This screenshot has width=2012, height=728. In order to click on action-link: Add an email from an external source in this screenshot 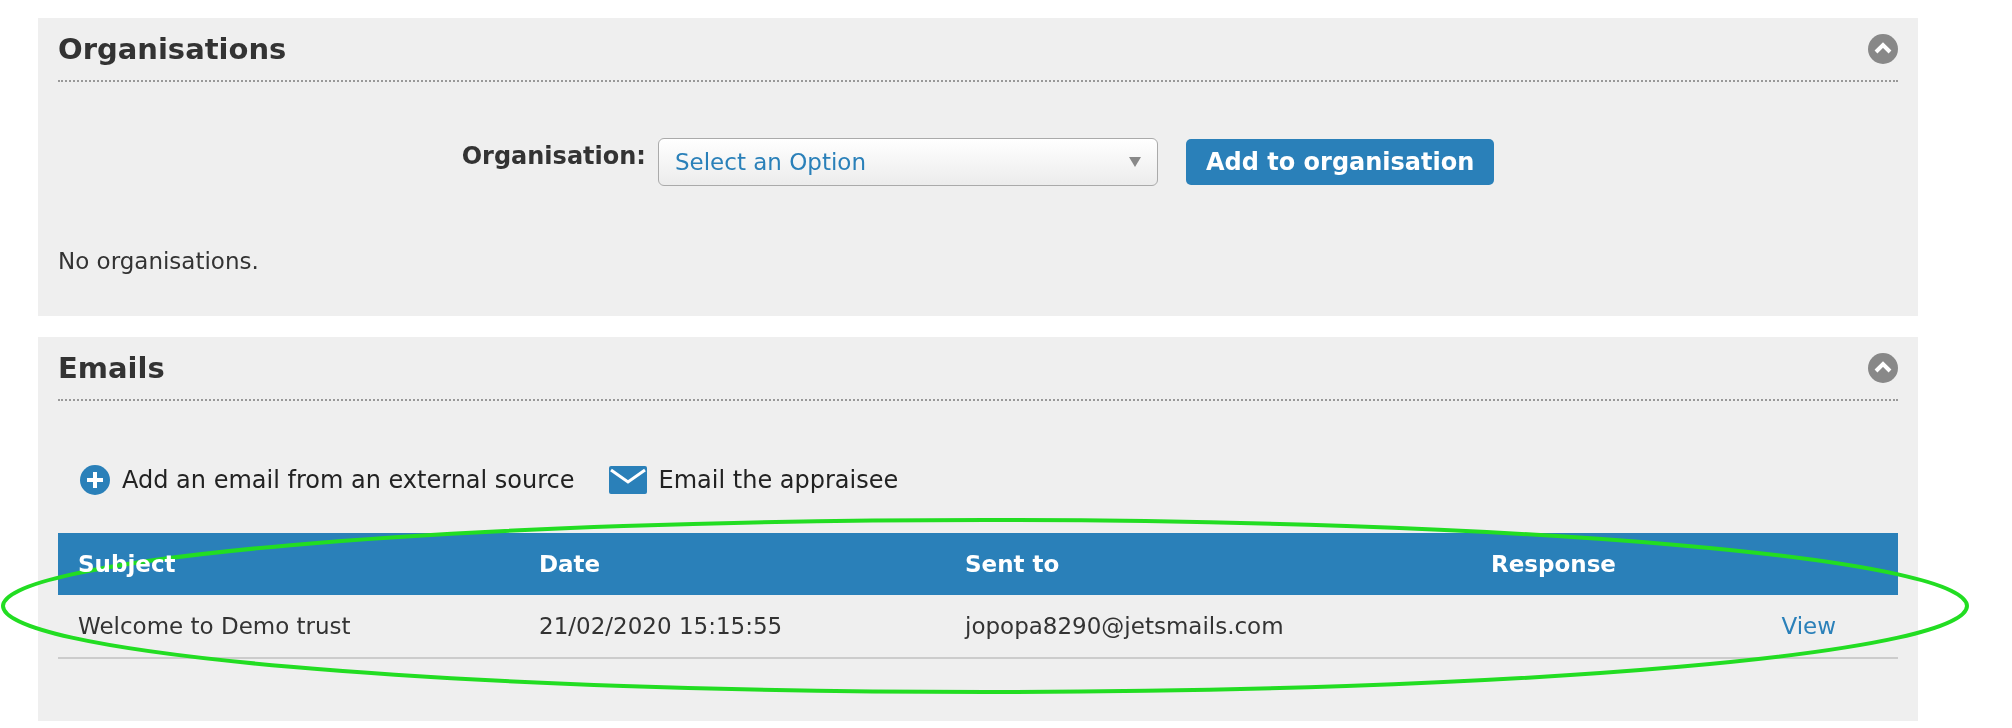, I will do `click(327, 480)`.